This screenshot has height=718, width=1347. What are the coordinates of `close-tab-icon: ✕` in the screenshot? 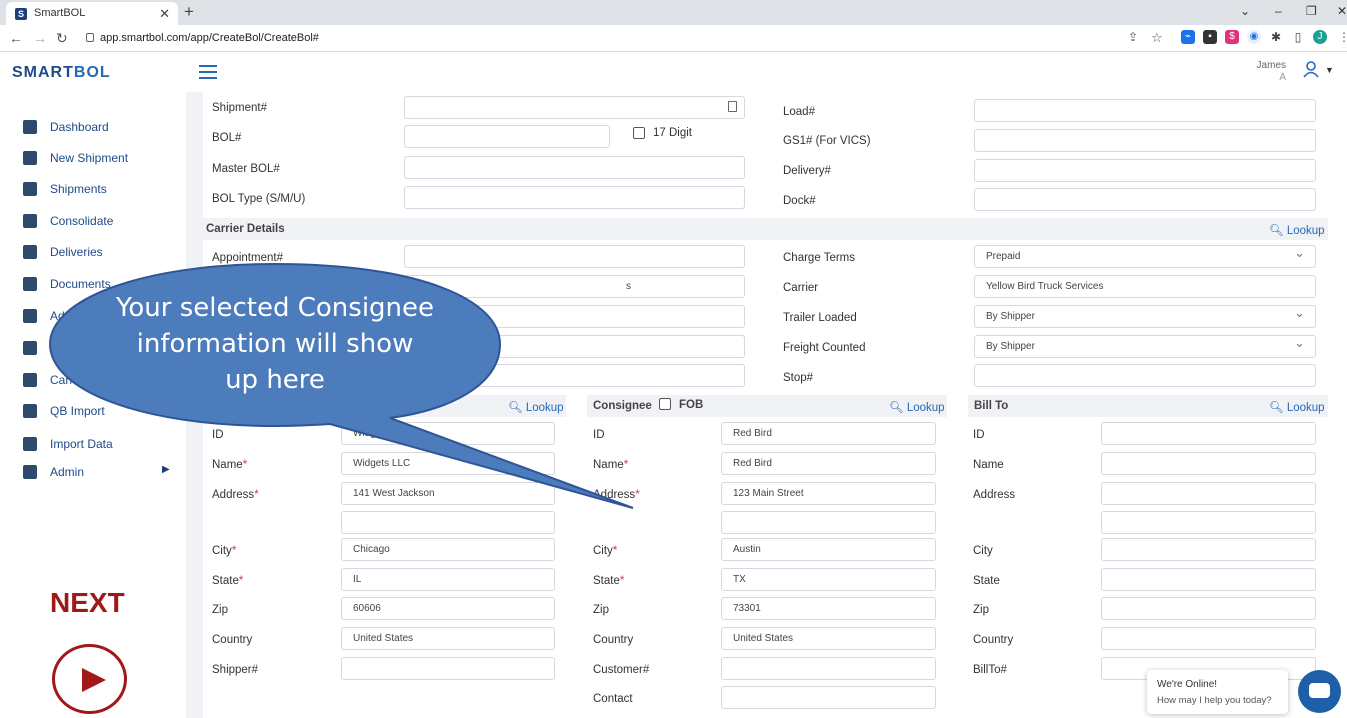 It's located at (164, 13).